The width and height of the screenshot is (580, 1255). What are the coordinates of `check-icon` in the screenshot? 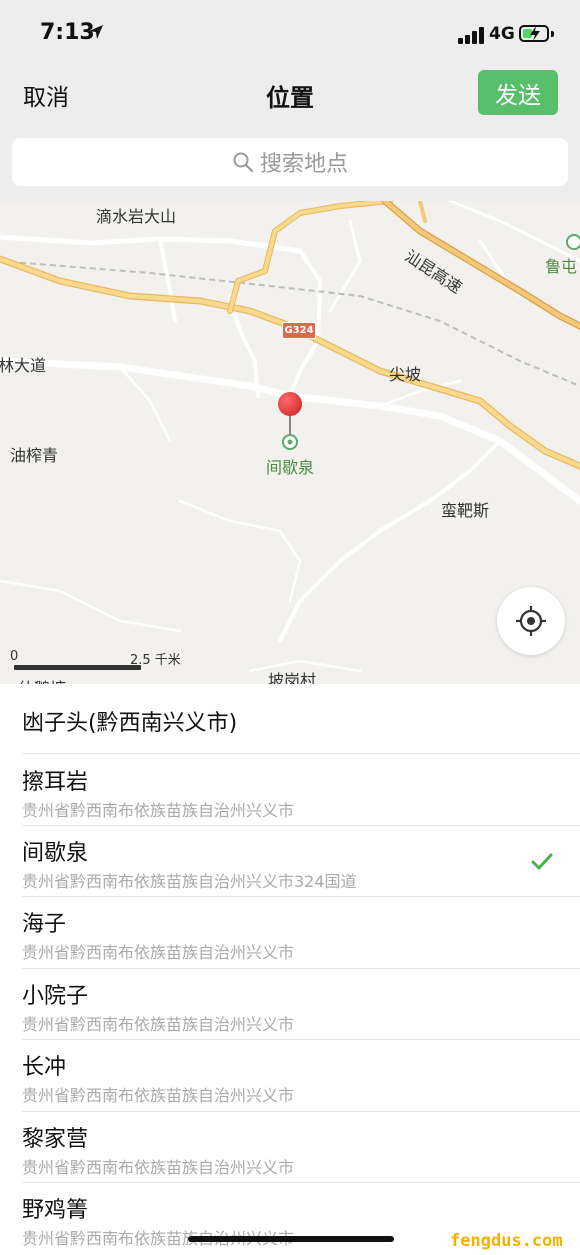 It's located at (542, 861).